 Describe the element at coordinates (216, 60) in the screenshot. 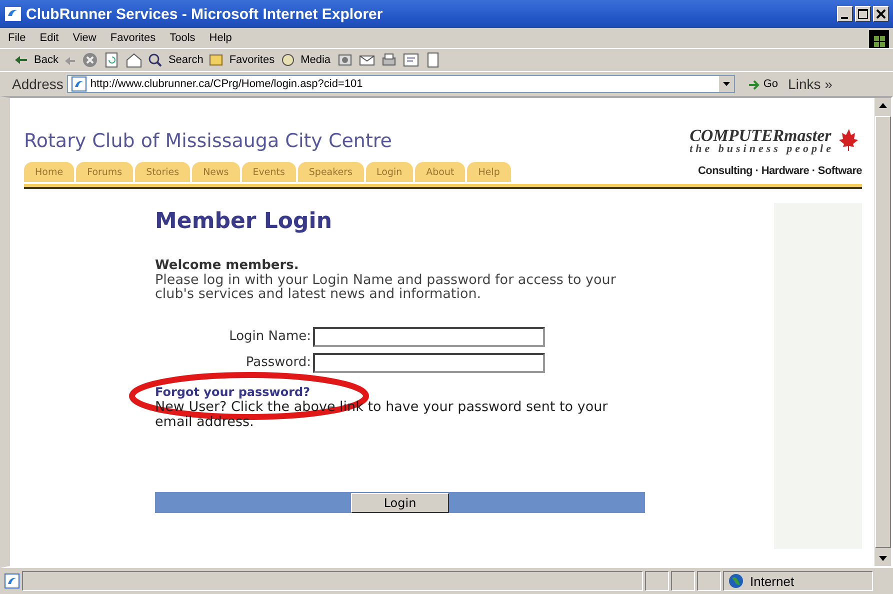

I see `folder-icon` at that location.